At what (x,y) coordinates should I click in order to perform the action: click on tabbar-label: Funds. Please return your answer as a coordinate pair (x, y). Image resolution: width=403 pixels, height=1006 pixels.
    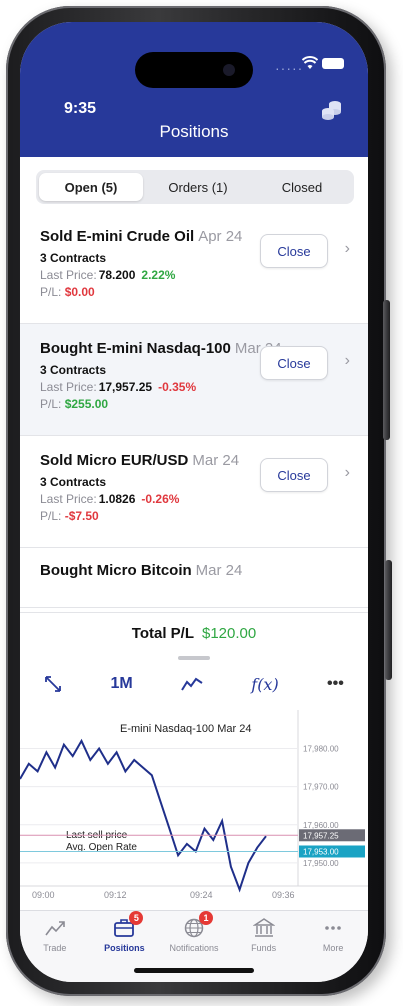
    Looking at the image, I should click on (264, 948).